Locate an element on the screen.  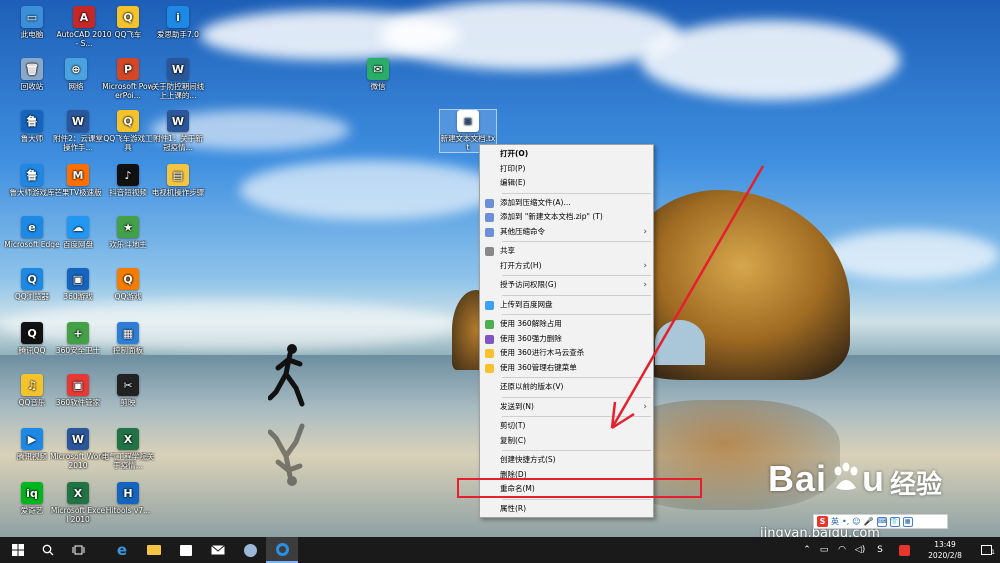
desktop-icon: ☁ 百度网盘 is located at coordinates (78, 232).